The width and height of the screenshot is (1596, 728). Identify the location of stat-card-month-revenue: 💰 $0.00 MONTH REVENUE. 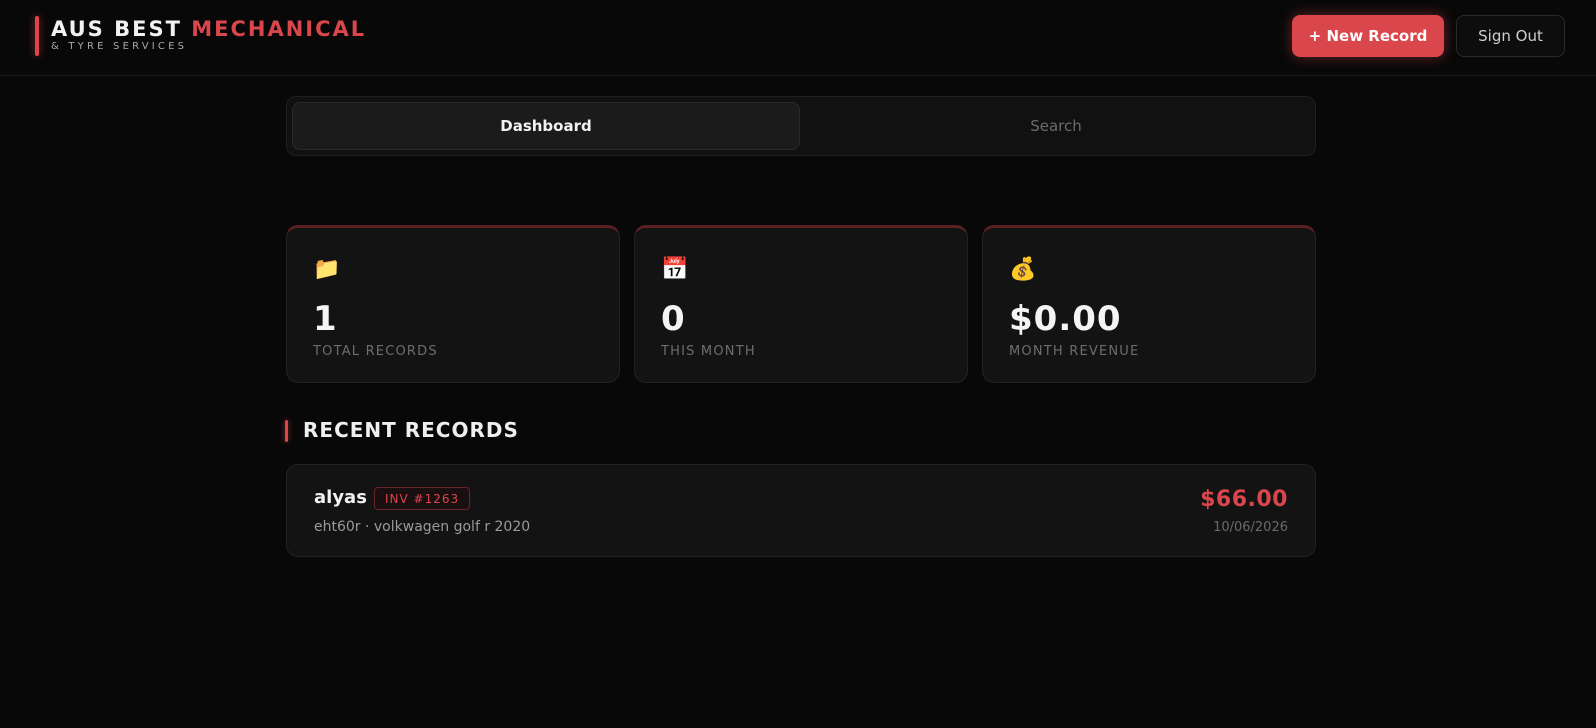
(1149, 304).